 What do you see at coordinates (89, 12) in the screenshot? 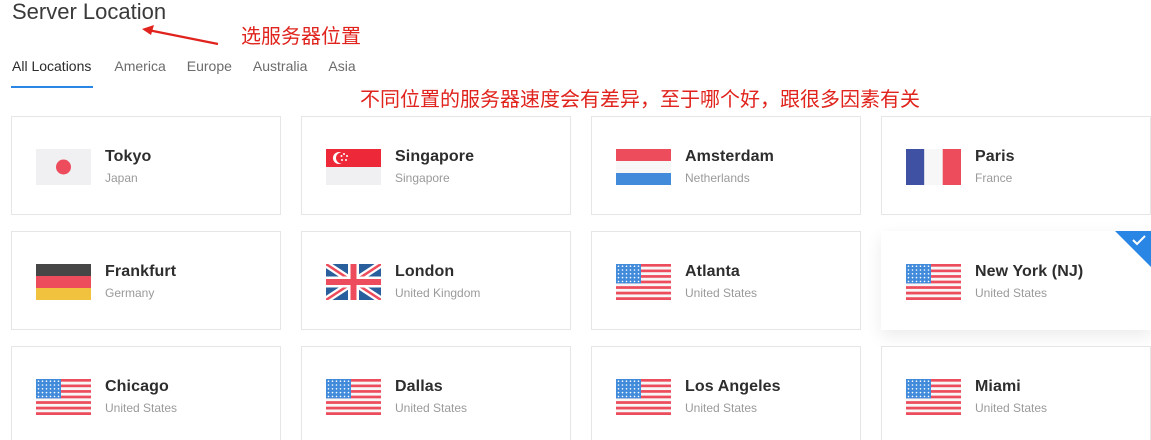
I see `page-title: Server Location` at bounding box center [89, 12].